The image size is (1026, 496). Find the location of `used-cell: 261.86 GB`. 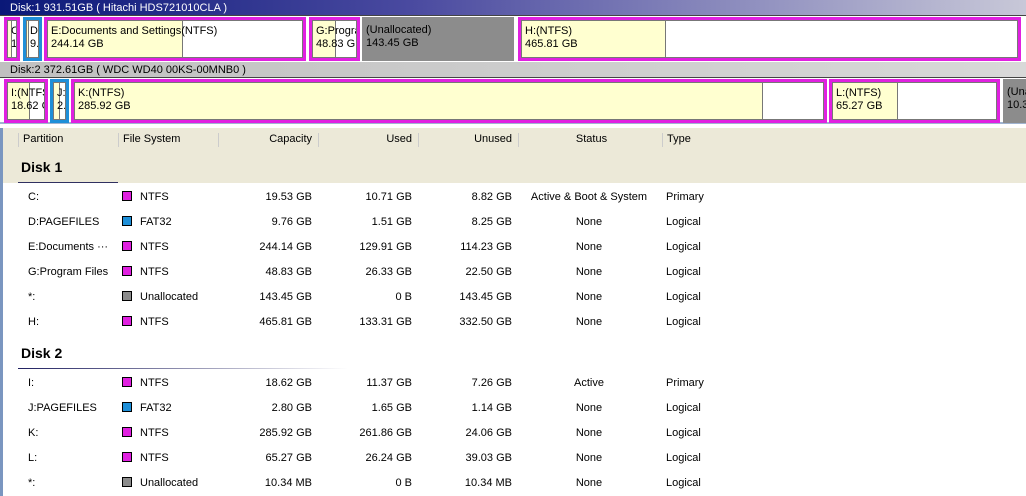

used-cell: 261.86 GB is located at coordinates (367, 433).